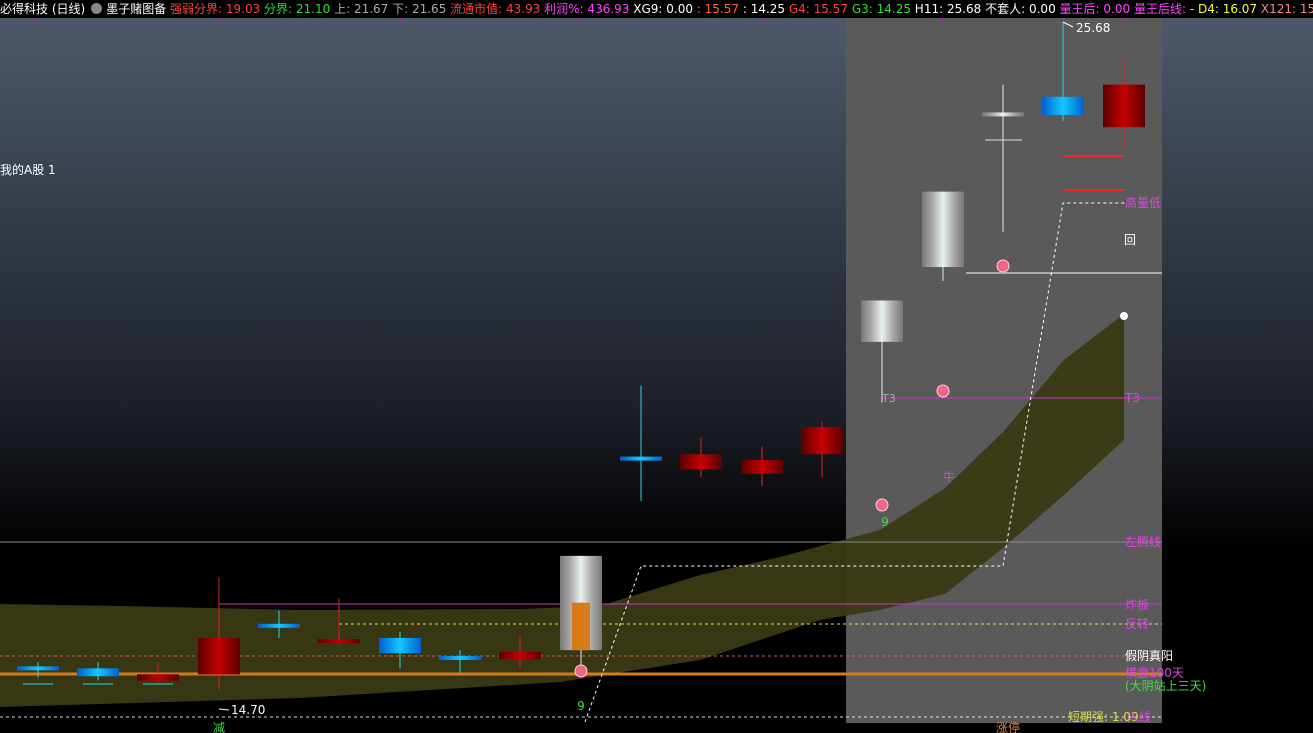 The width and height of the screenshot is (1313, 733). I want to click on header-item-16: 量王后: 0.00, so click(1093, 9).